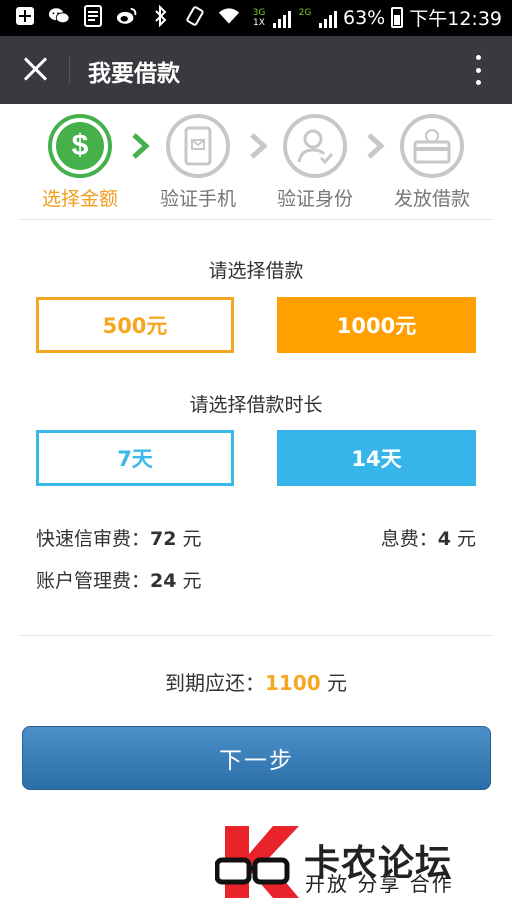  I want to click on step-disburse-loan: 发放借款, so click(432, 162).